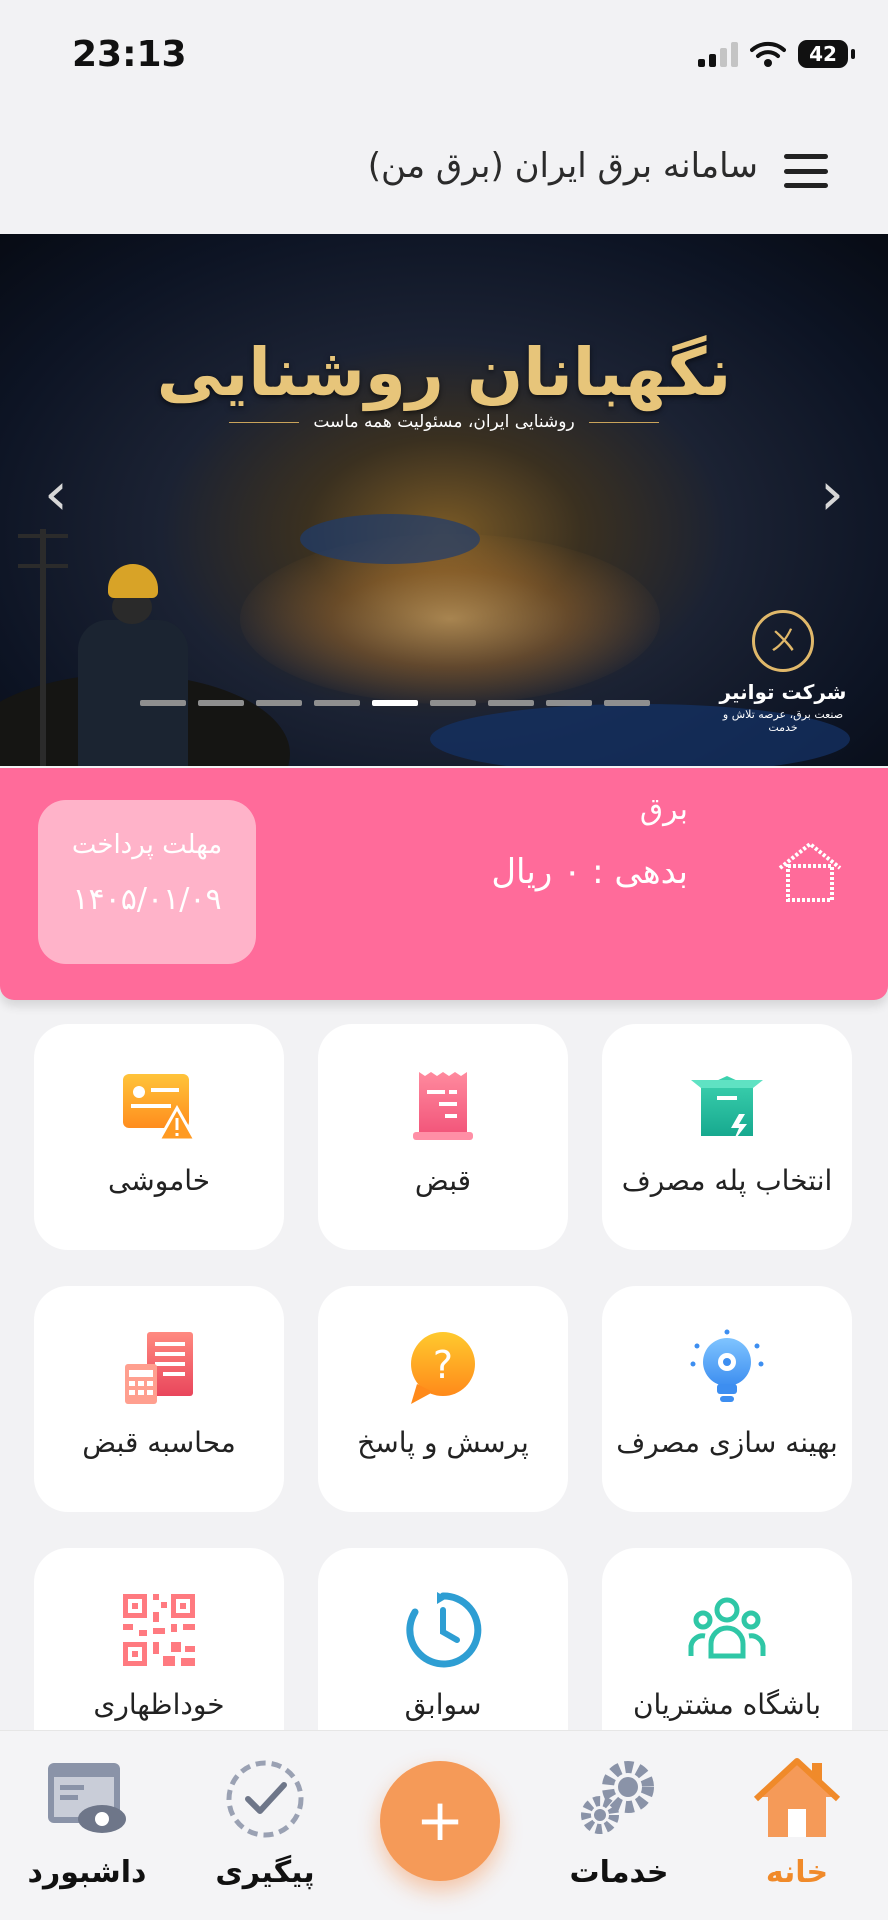  What do you see at coordinates (619, 1872) in the screenshot?
I see `tab-label: خدمات` at bounding box center [619, 1872].